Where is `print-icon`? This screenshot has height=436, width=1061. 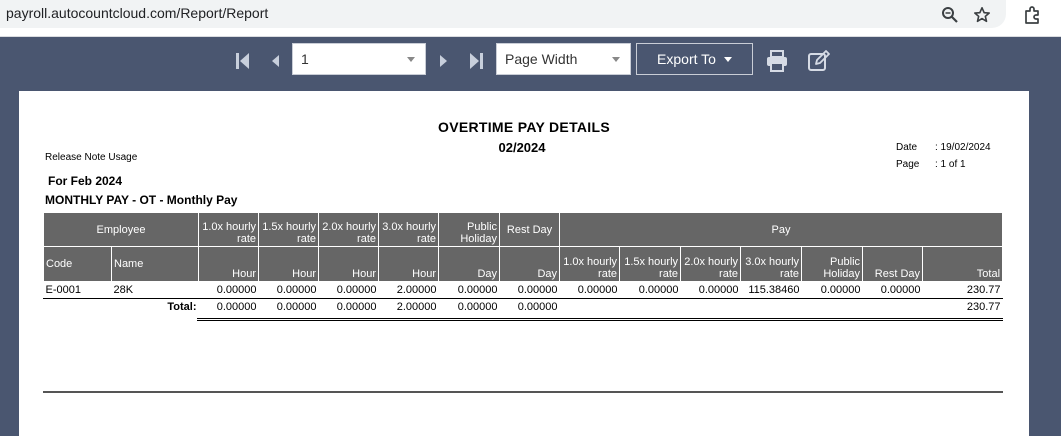 print-icon is located at coordinates (777, 61).